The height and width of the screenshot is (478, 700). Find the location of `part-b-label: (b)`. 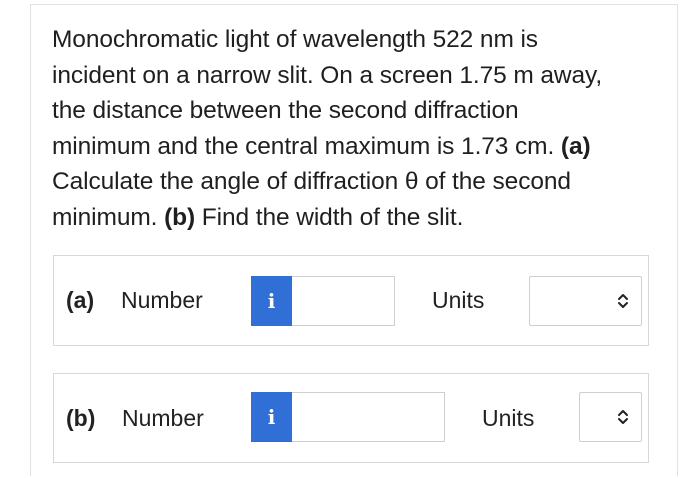

part-b-label: (b) is located at coordinates (81, 418).